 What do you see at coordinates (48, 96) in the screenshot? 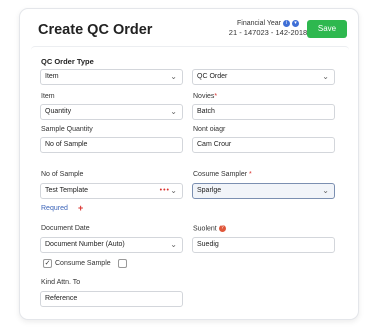
I see `item-label: Item` at bounding box center [48, 96].